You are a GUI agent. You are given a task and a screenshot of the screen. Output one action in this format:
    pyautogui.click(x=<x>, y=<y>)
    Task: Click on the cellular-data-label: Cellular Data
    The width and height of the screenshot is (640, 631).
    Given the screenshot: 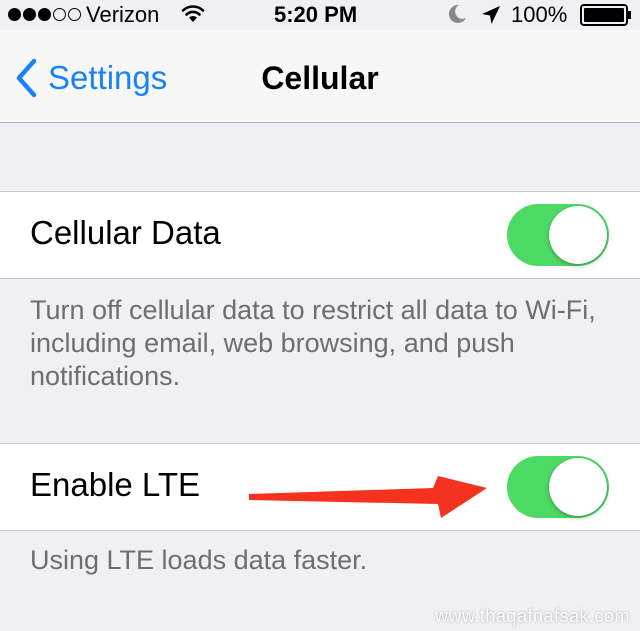 What is the action you would take?
    pyautogui.click(x=125, y=232)
    